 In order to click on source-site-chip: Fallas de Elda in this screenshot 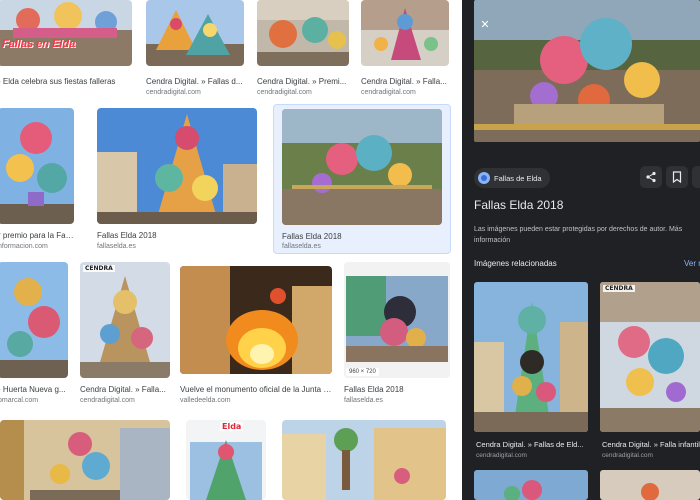, I will do `click(512, 178)`.